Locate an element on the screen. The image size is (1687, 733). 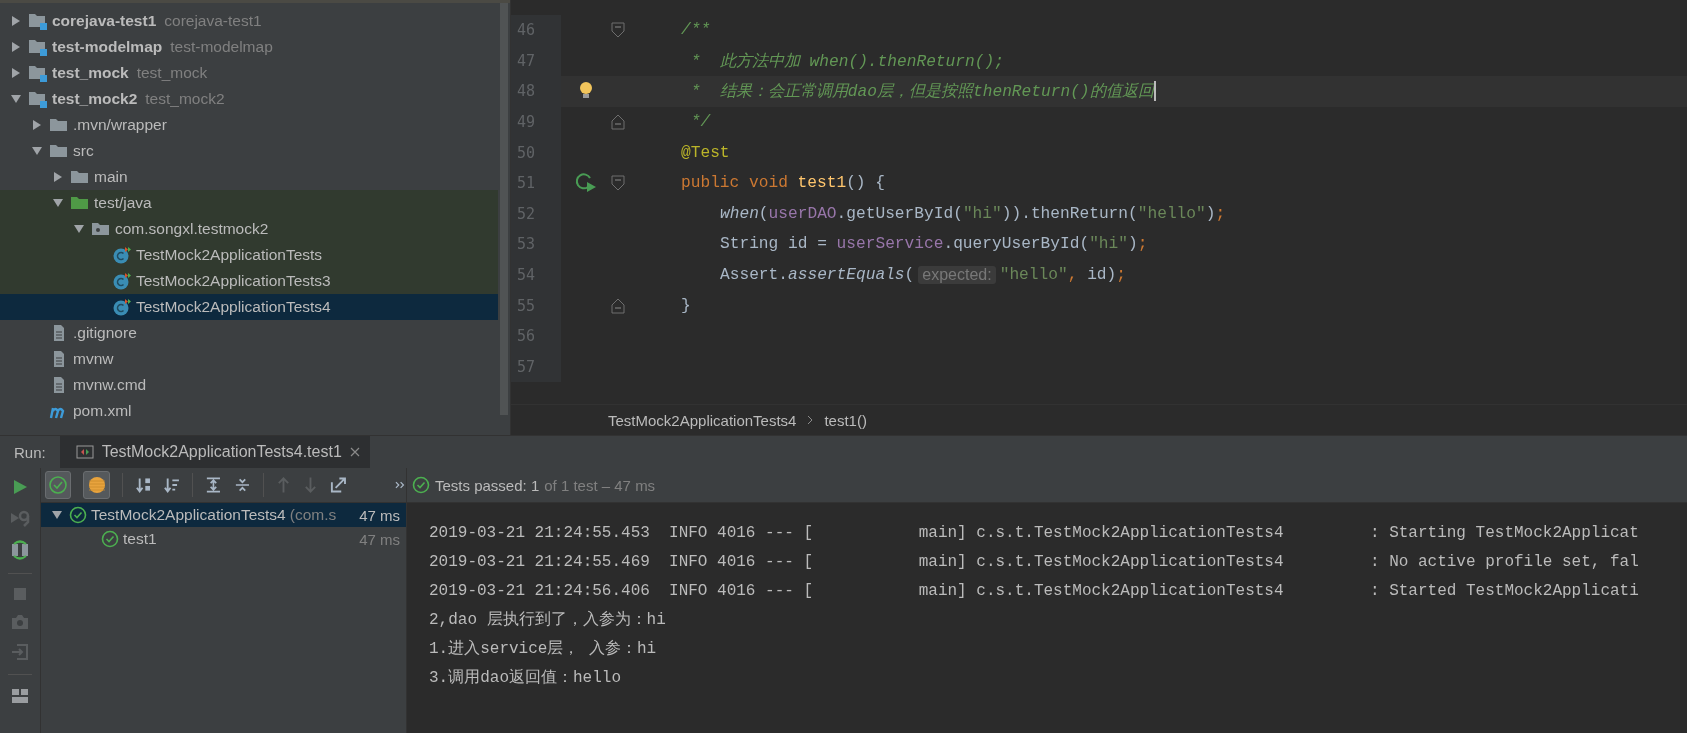
code-token: "hi" is located at coordinates (1108, 244).